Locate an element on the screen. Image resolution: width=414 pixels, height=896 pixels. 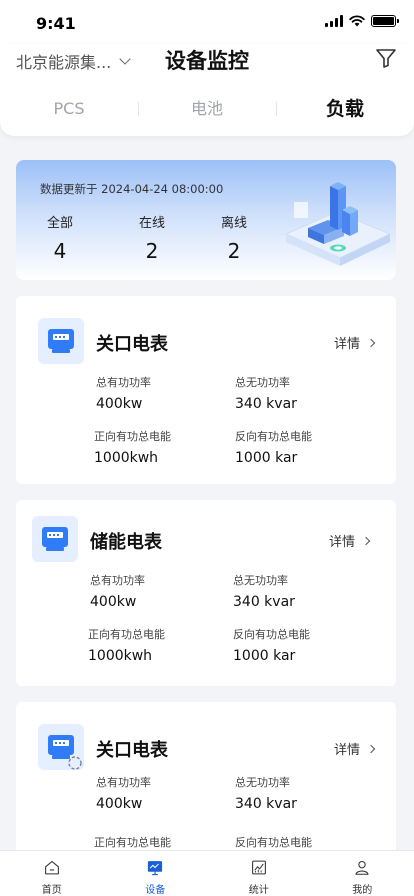
nav-label: 设备 is located at coordinates (155, 890).